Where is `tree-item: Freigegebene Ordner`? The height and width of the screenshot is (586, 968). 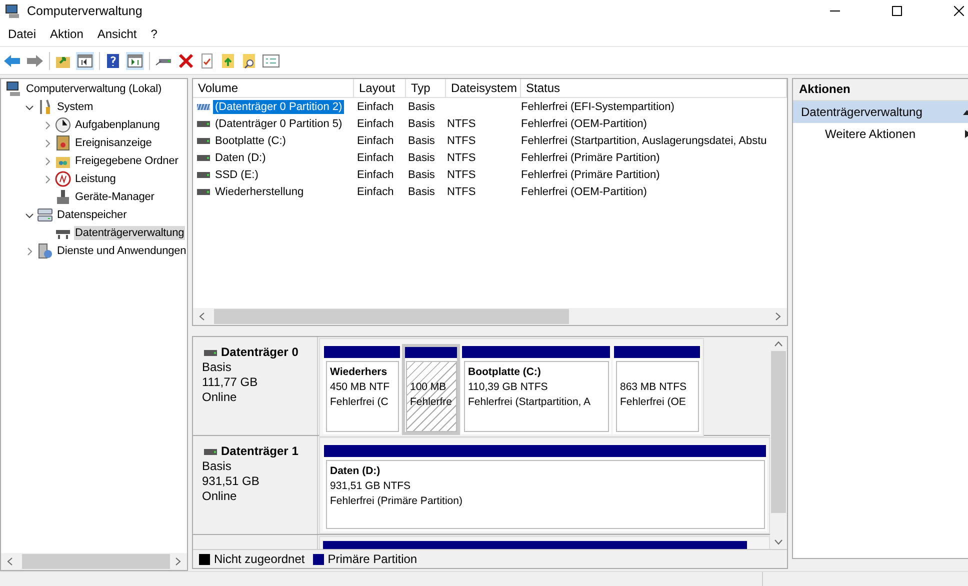
tree-item: Freigegebene Ordner is located at coordinates (127, 161).